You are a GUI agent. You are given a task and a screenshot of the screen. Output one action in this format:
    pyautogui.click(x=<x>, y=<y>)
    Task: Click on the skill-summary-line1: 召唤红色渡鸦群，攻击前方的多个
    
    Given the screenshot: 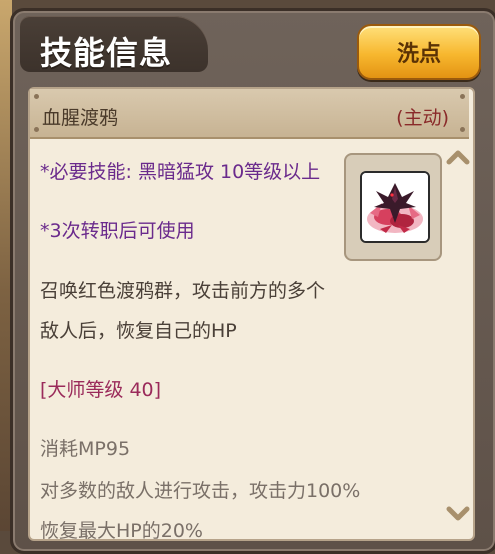 What is the action you would take?
    pyautogui.click(x=183, y=291)
    